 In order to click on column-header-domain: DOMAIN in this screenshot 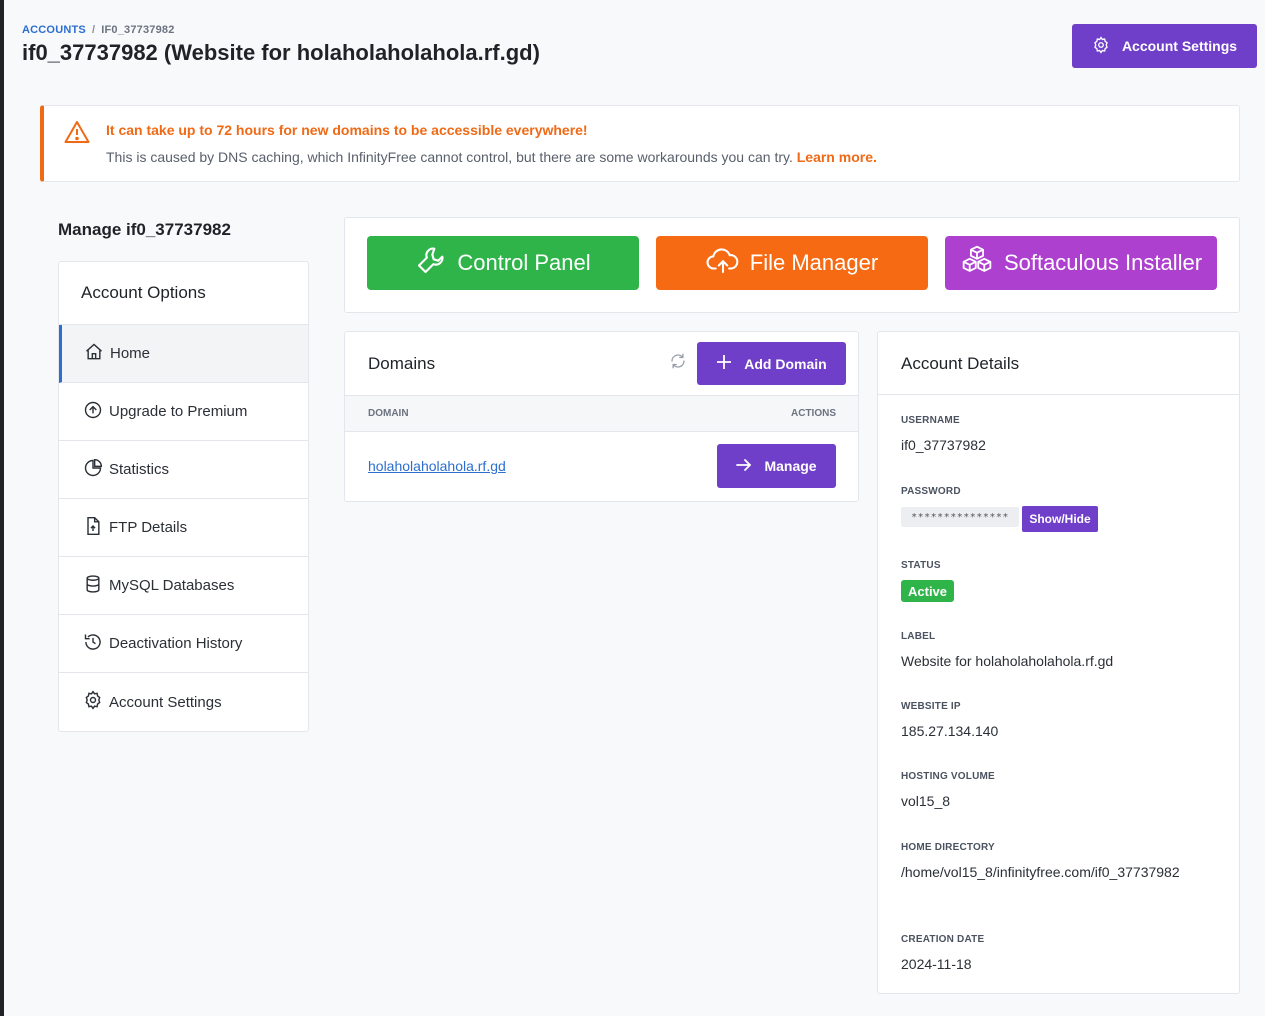, I will do `click(388, 413)`.